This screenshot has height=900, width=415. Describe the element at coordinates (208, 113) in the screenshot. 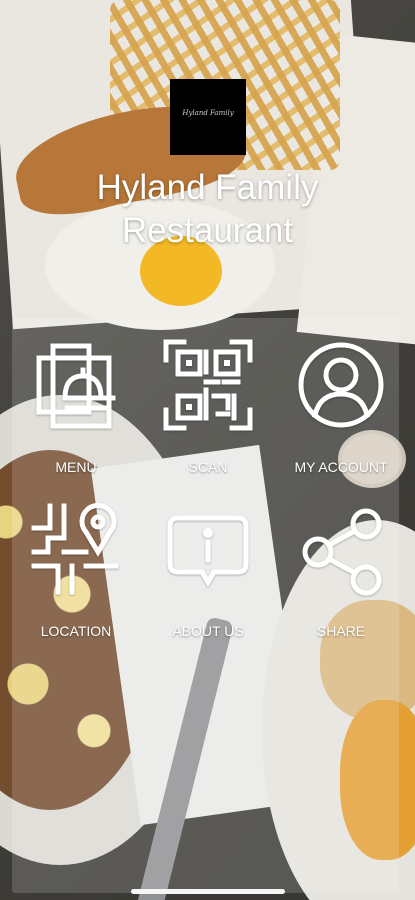

I see `logo-text: Hyland Family` at that location.